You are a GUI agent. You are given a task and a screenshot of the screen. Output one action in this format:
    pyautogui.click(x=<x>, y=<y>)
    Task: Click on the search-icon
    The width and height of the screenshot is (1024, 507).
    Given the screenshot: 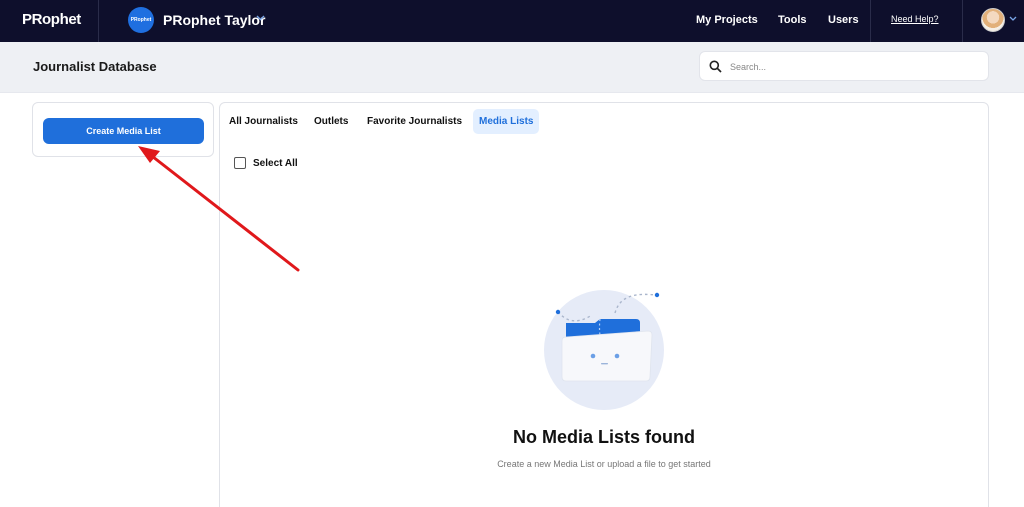 What is the action you would take?
    pyautogui.click(x=715, y=66)
    